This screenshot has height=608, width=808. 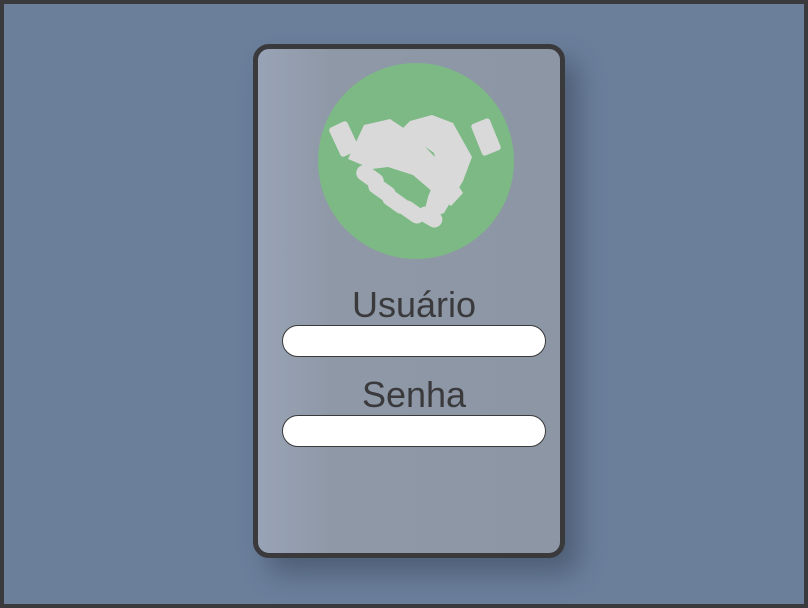 I want to click on handshake-icon, so click(x=415, y=171).